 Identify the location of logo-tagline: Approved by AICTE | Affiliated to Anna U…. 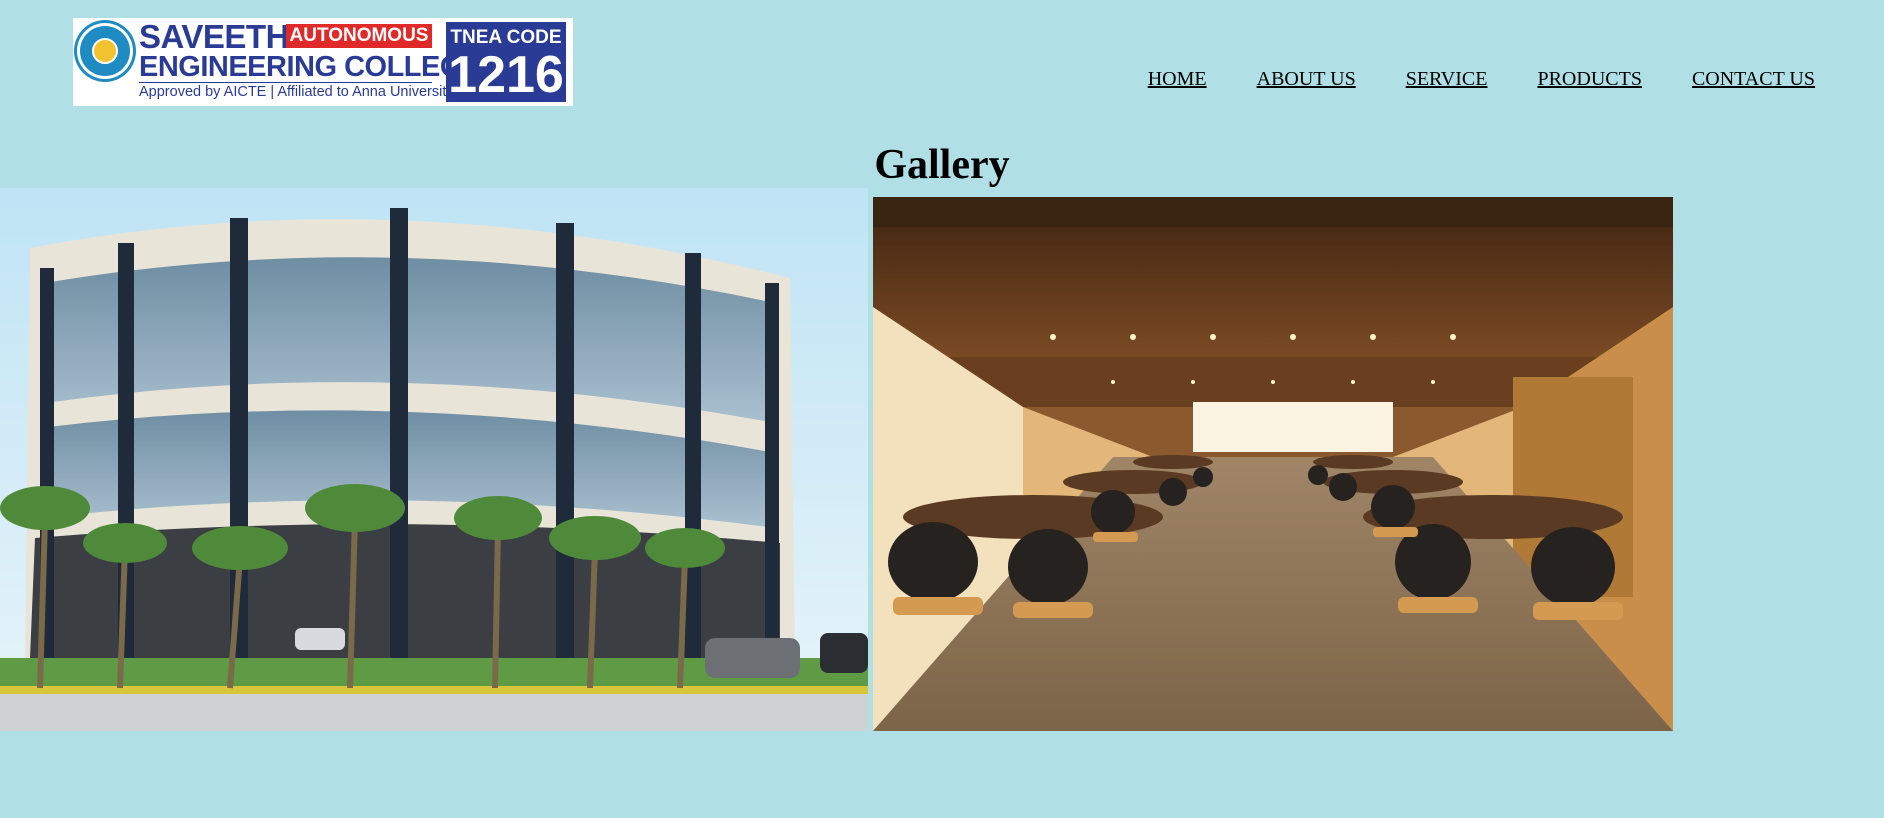
(296, 92).